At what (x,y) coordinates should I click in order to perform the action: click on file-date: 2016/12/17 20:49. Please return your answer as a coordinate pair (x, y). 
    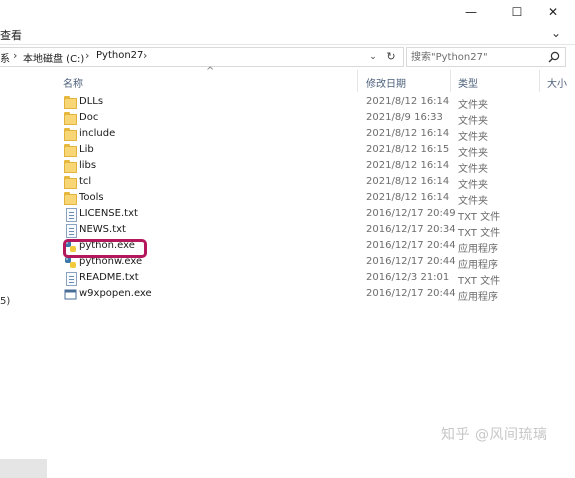
    Looking at the image, I should click on (411, 213).